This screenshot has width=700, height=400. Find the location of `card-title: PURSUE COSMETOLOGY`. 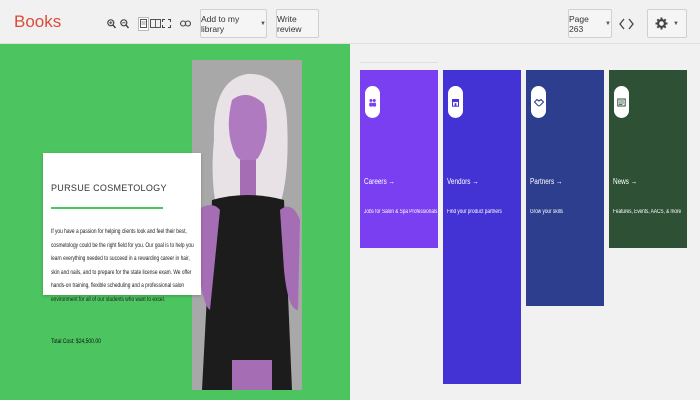

card-title: PURSUE COSMETOLOGY is located at coordinates (109, 188).